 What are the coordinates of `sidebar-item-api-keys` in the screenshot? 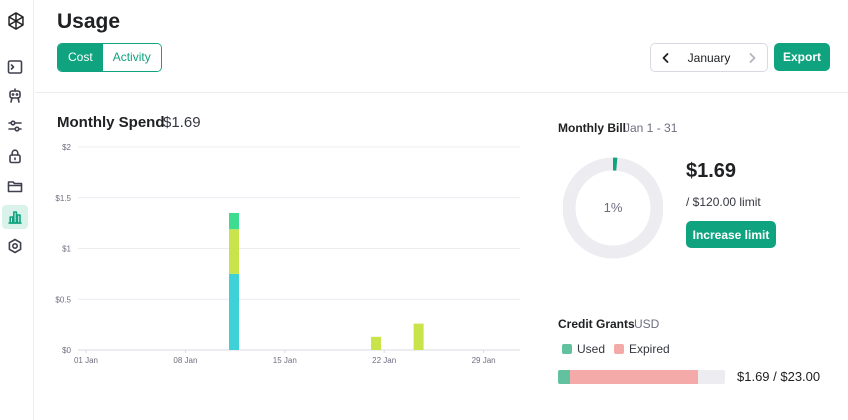 It's located at (15, 156).